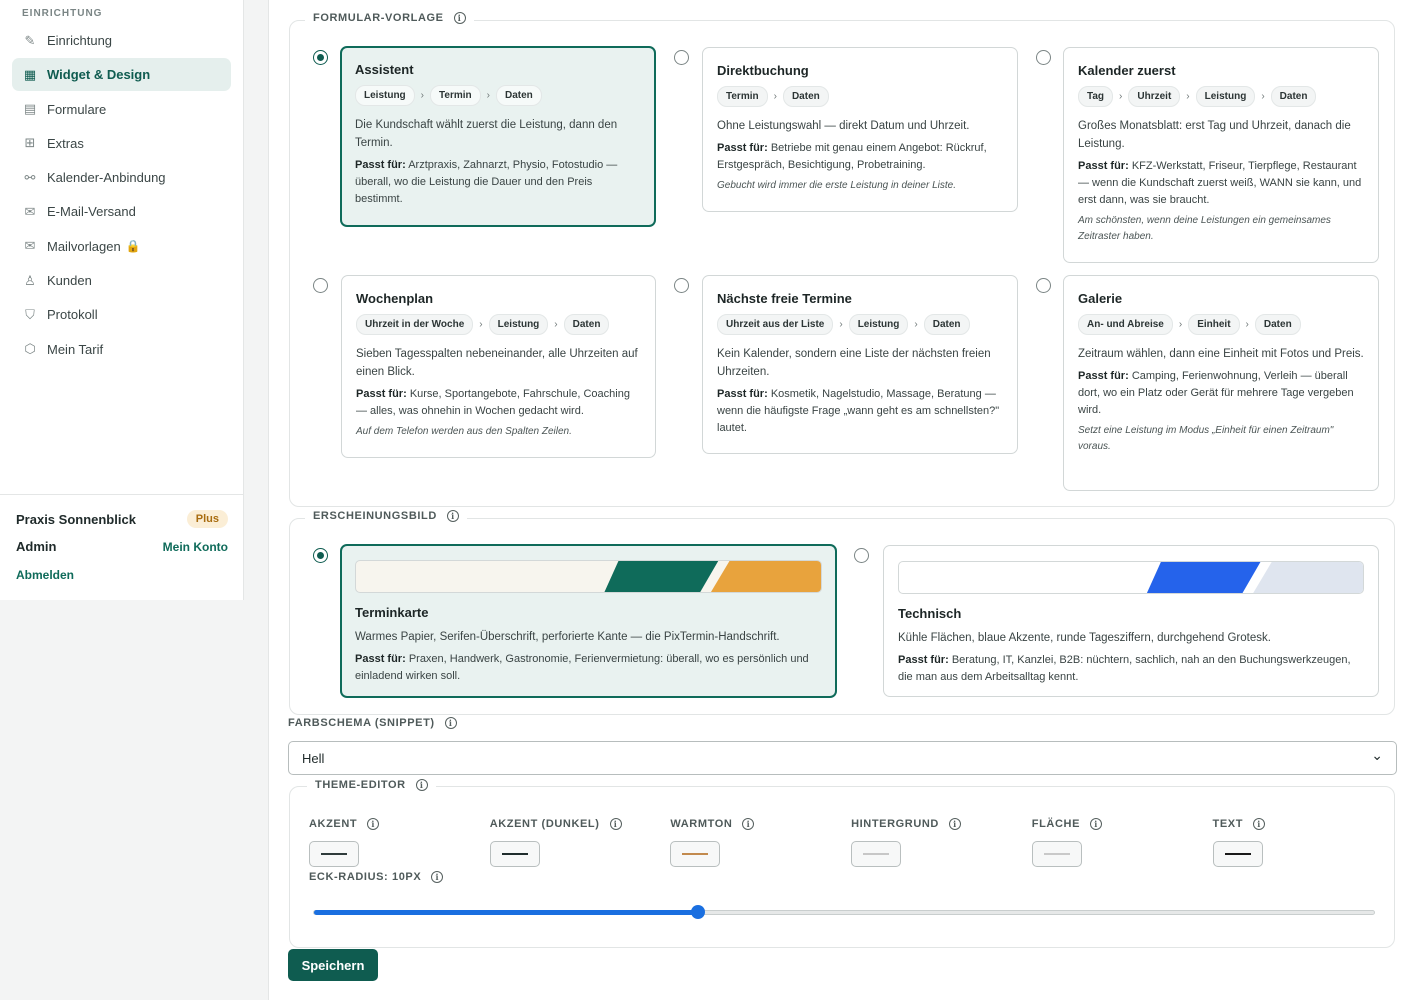 The width and height of the screenshot is (1425, 1000). Describe the element at coordinates (30, 246) in the screenshot. I see `mail-template-icon: ✉` at that location.